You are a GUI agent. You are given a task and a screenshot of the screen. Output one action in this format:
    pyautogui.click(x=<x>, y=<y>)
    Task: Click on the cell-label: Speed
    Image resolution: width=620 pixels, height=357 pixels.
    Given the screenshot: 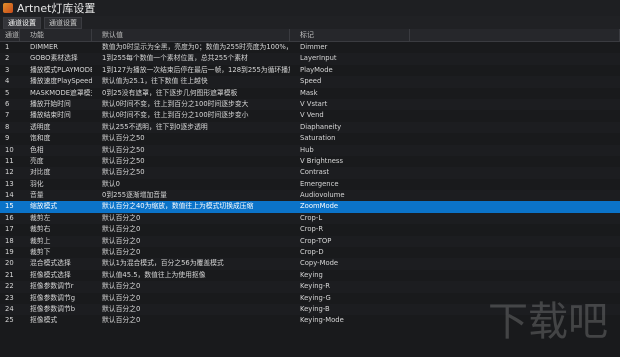 What is the action you would take?
    pyautogui.click(x=311, y=81)
    